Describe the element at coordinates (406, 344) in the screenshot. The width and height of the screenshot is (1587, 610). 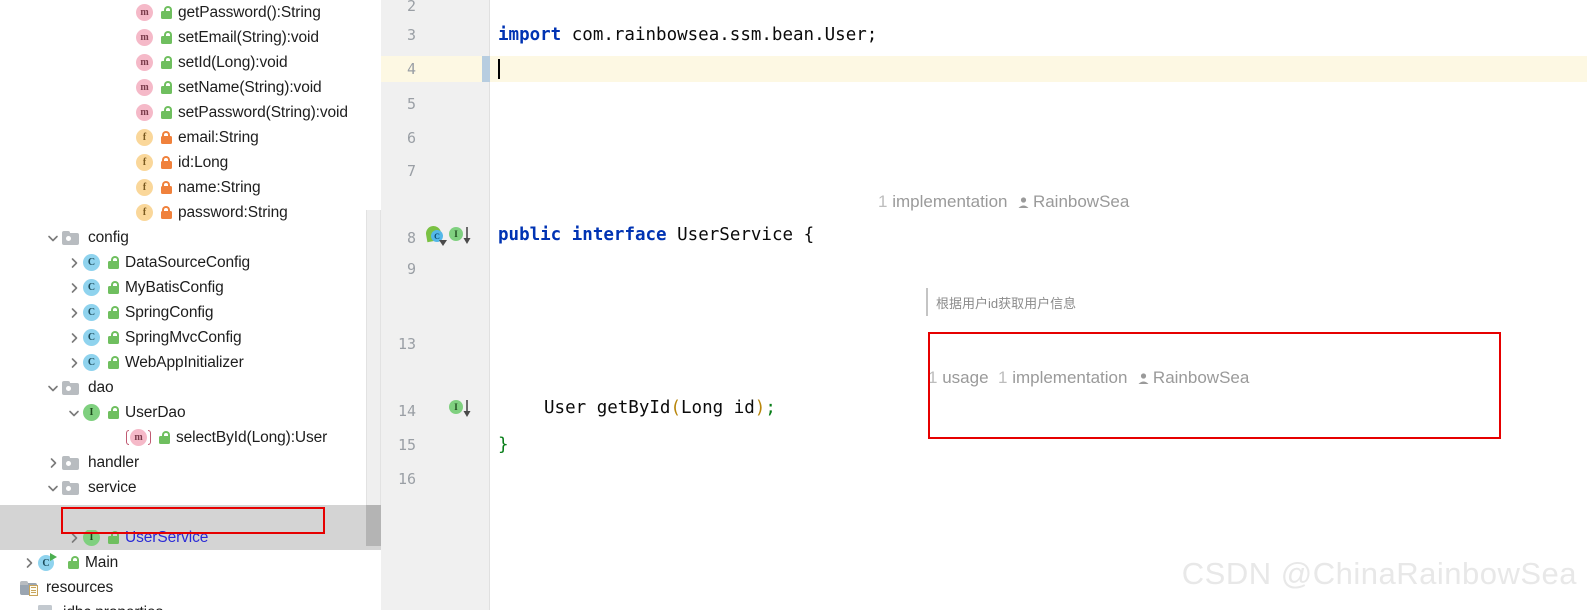
I see `line-number: 13` at that location.